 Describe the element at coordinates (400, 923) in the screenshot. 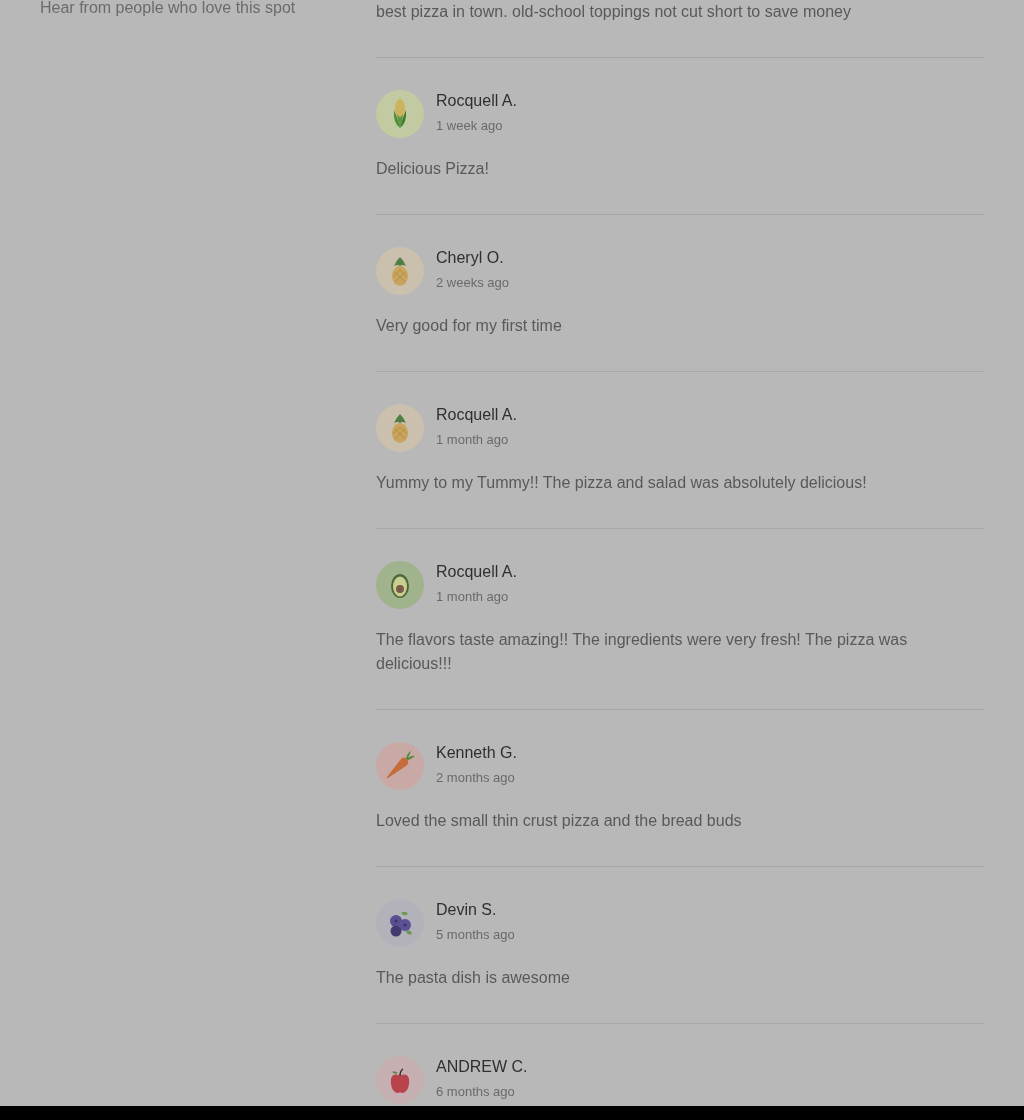

I see `blueberries-icon` at that location.